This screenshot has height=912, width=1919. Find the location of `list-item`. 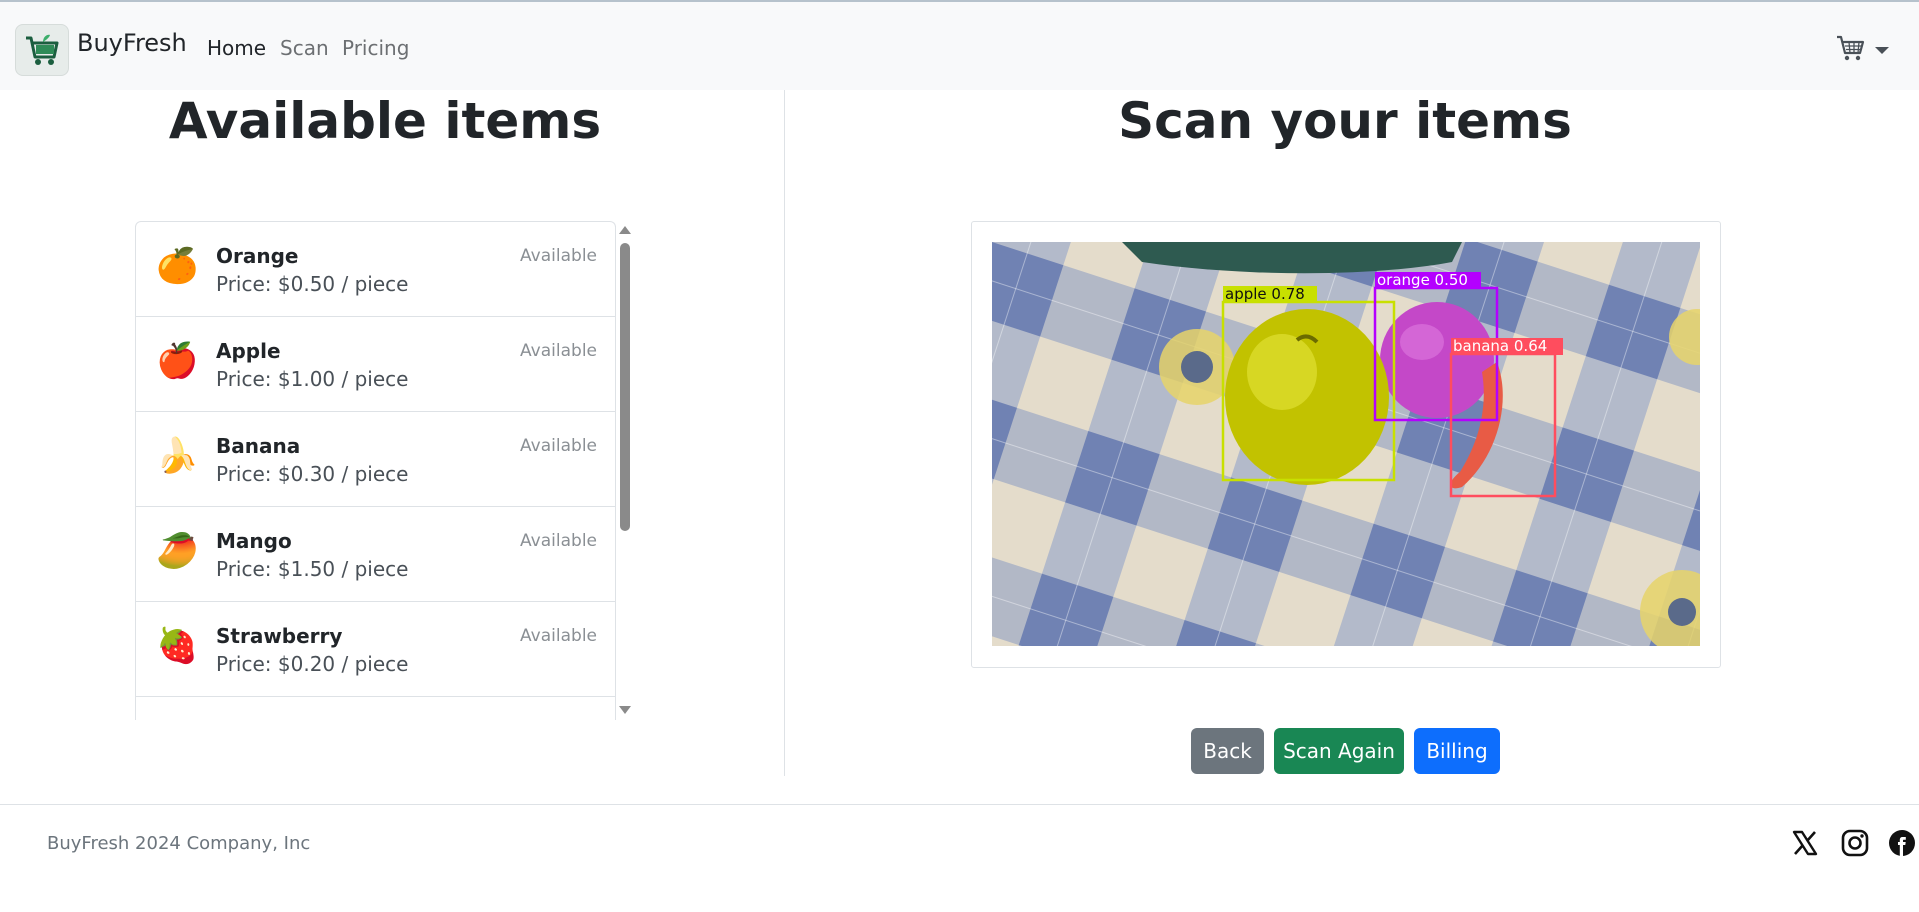

list-item is located at coordinates (375, 708).